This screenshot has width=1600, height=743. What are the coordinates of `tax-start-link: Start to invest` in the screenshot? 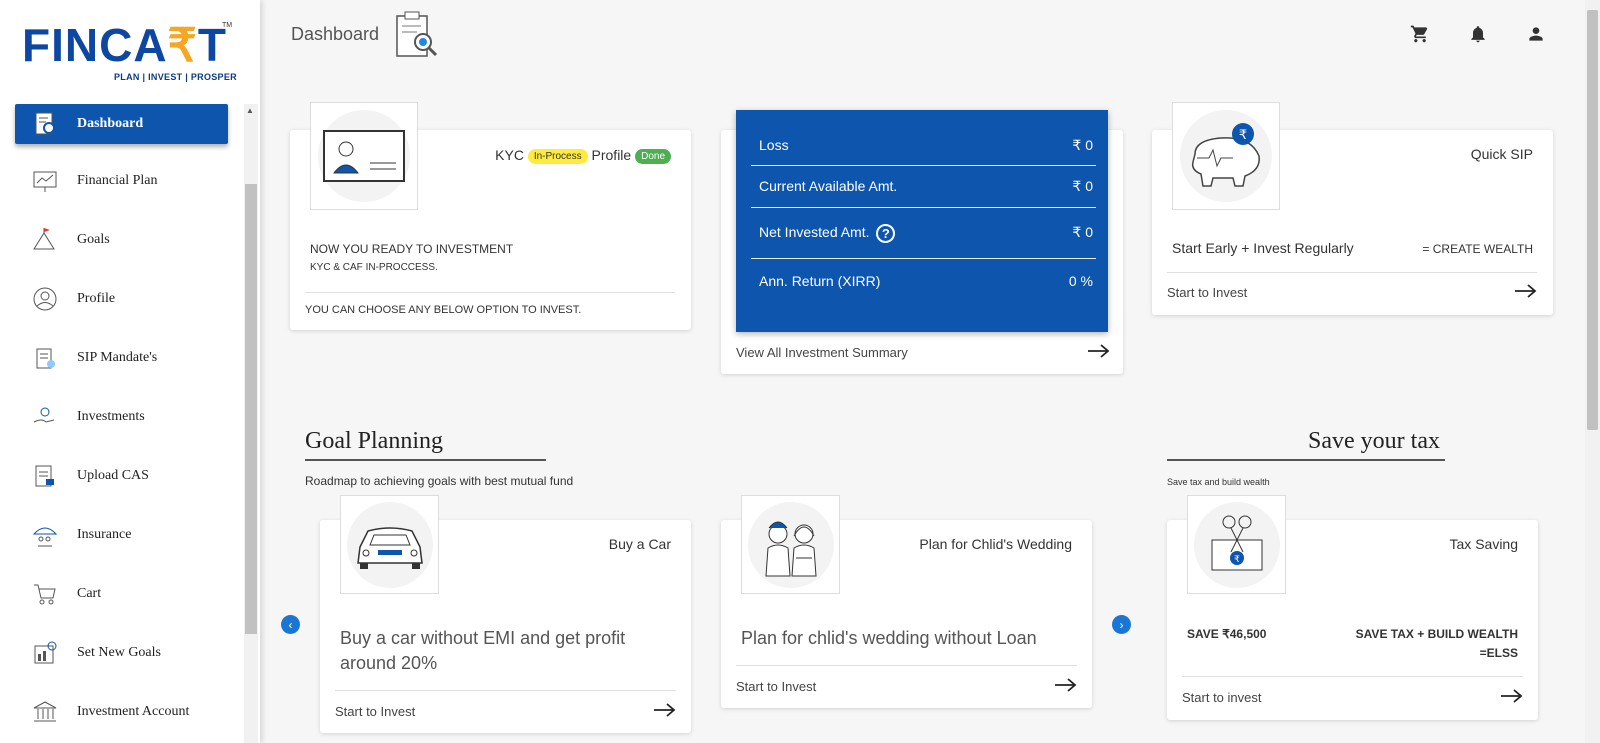 It's located at (1352, 697).